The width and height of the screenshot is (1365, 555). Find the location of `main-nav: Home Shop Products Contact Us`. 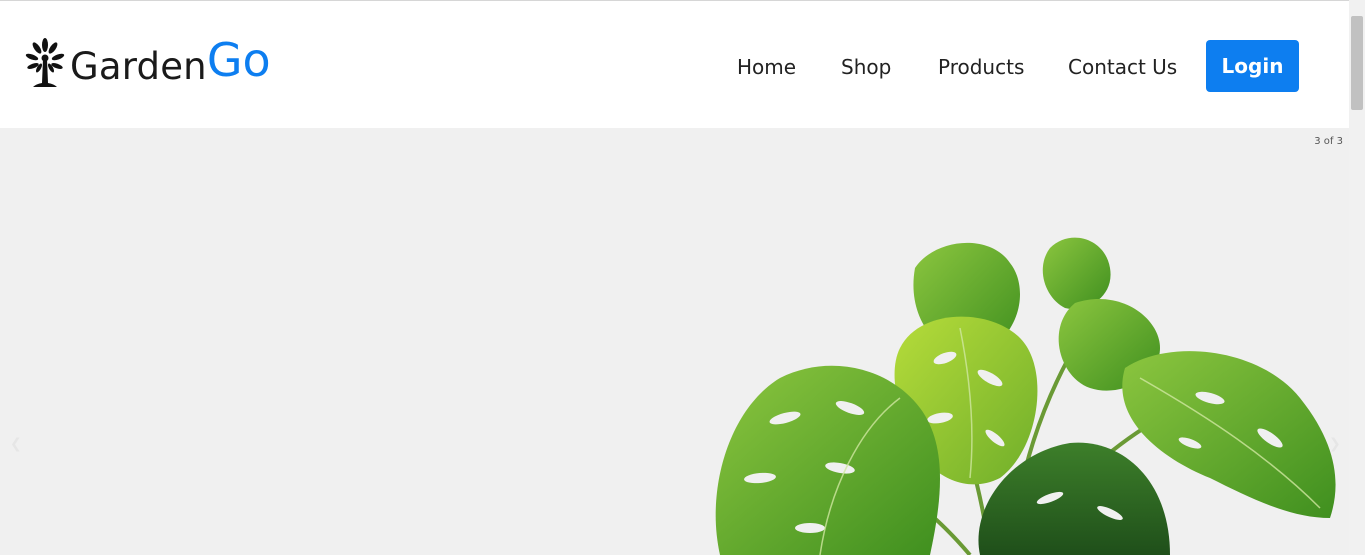

main-nav: Home Shop Products Contact Us is located at coordinates (674, 67).